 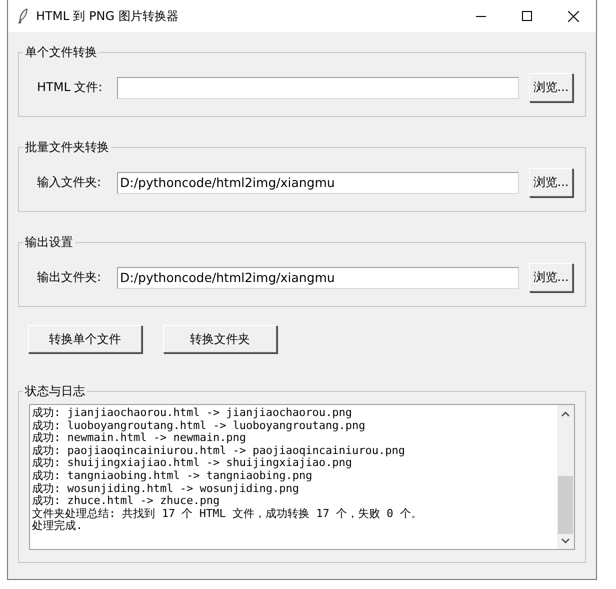 I want to click on log-line: 成功: luoboyangroutang.html -> luoboyangroutang.png, so click(x=199, y=426).